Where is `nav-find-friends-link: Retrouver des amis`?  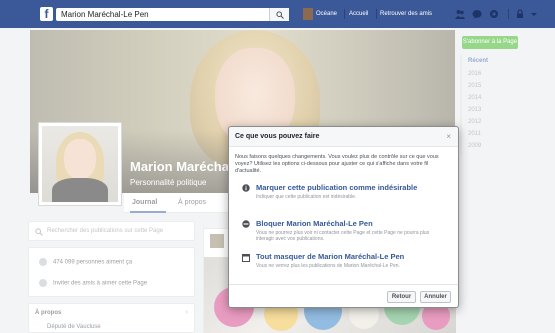
nav-find-friends-link: Retrouver des amis is located at coordinates (406, 14).